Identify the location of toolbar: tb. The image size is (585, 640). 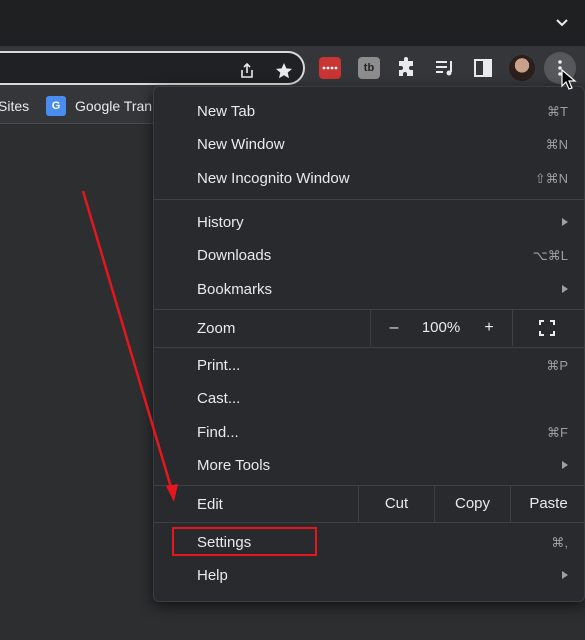
(292, 68).